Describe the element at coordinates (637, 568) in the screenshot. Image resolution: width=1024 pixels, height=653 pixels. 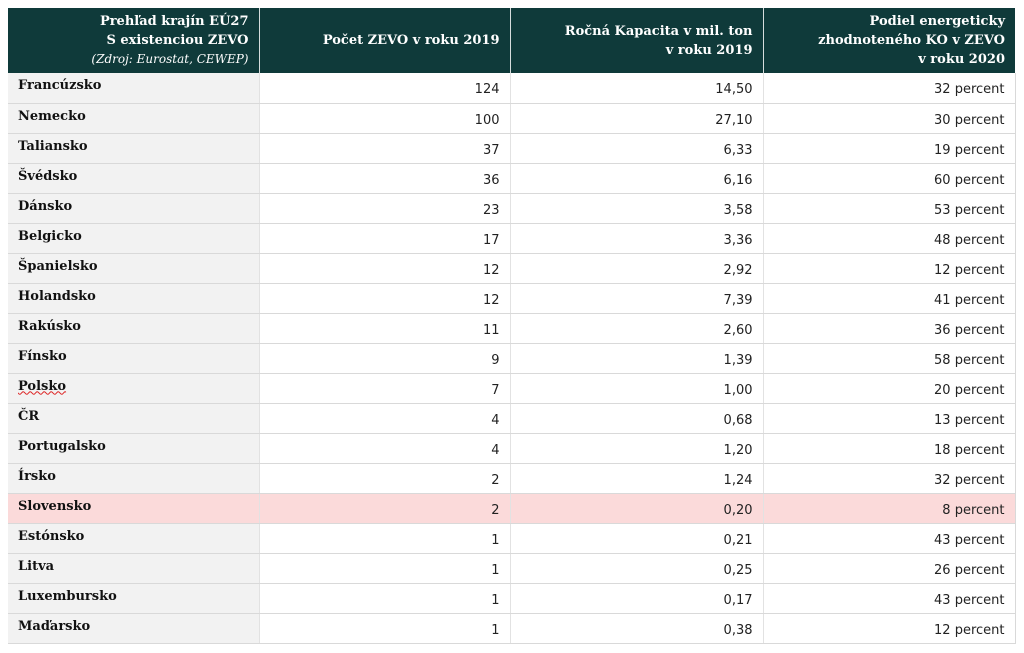
I see `capacity-cell: 0,25` at that location.